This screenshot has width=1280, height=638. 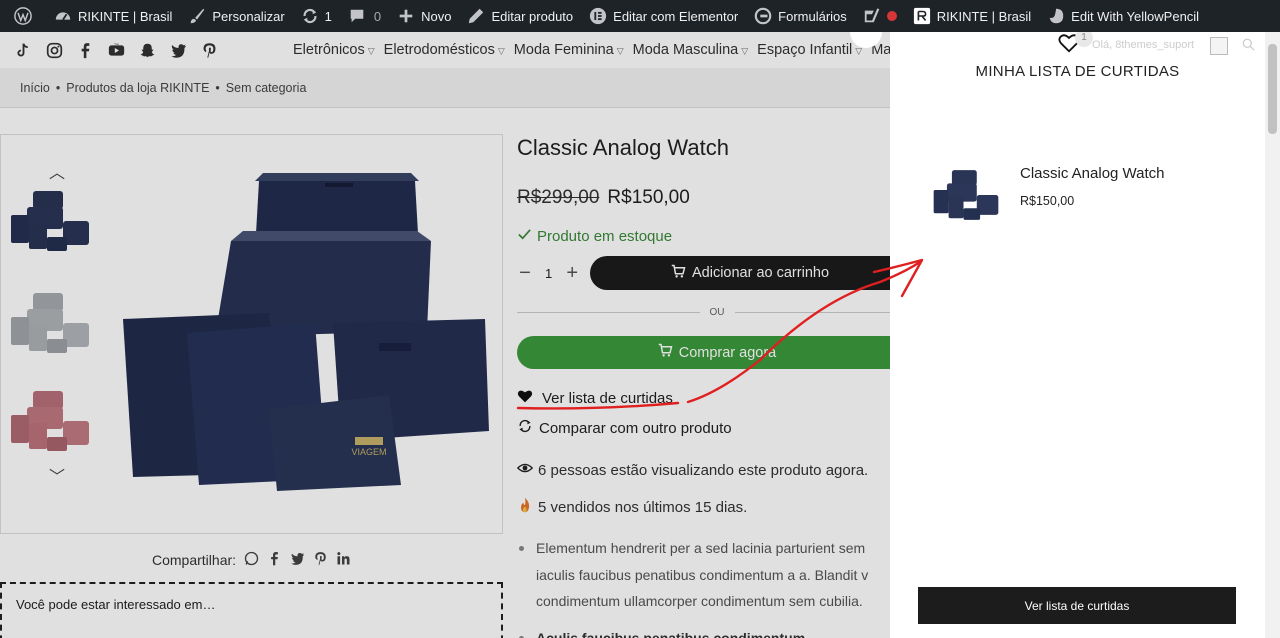 I want to click on snapchat-icon, so click(x=147, y=50).